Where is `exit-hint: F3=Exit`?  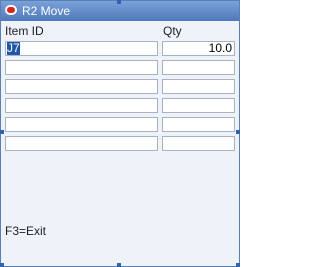
exit-hint: F3=Exit is located at coordinates (26, 231).